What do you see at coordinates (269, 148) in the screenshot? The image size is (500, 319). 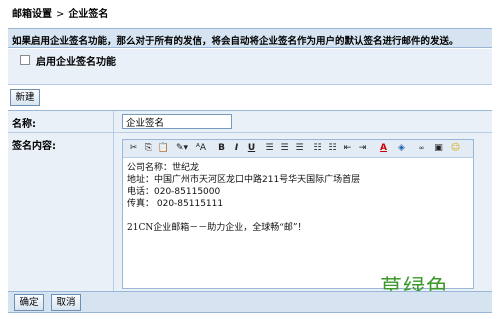 I see `align-left-icon: ☰` at bounding box center [269, 148].